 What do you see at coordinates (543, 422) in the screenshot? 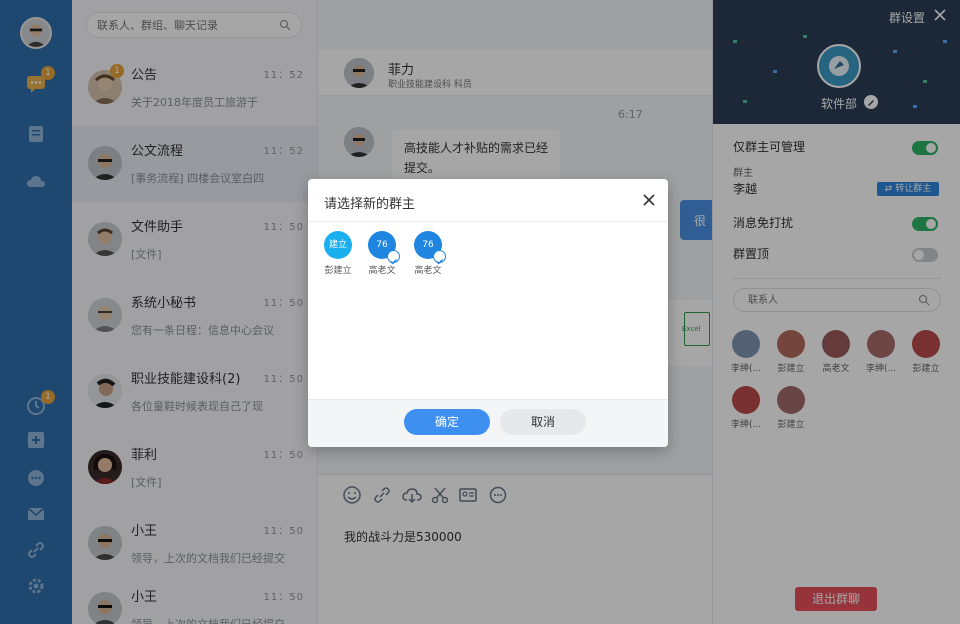
I see `cancel-button: 取消` at bounding box center [543, 422].